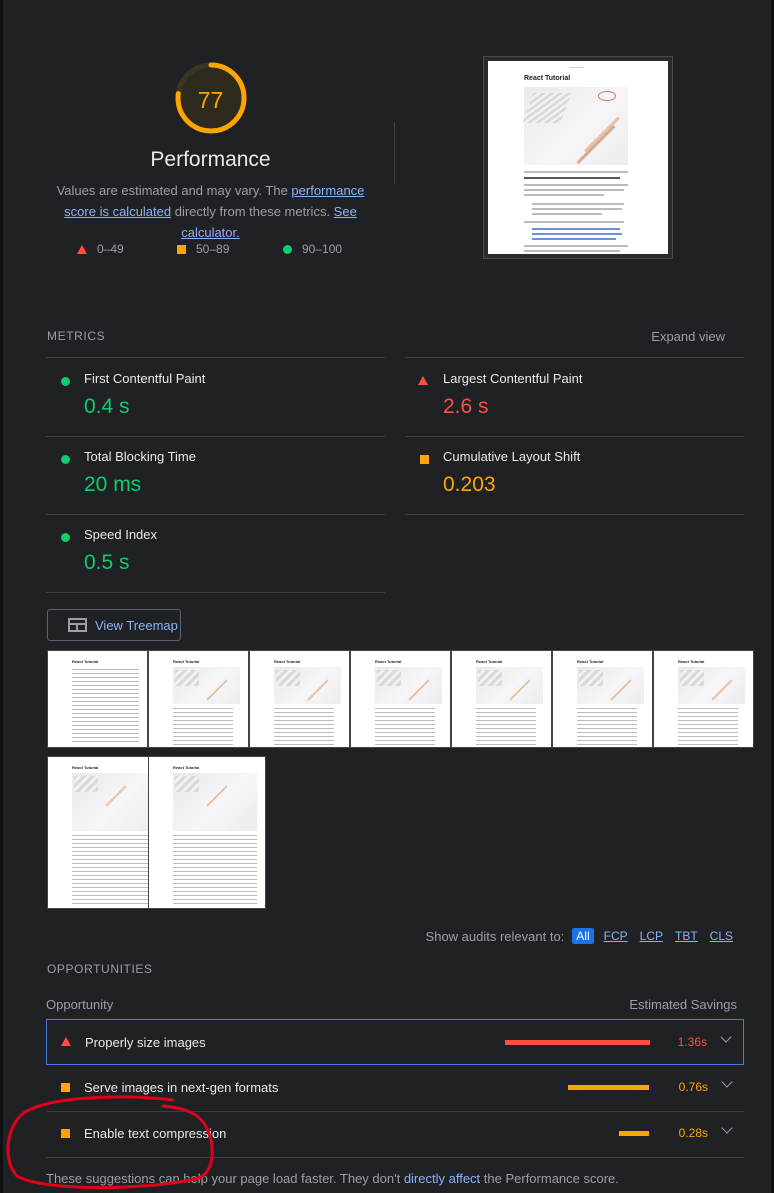  Describe the element at coordinates (80, 1004) in the screenshot. I see `opportunity-column-header: Opportunity` at that location.